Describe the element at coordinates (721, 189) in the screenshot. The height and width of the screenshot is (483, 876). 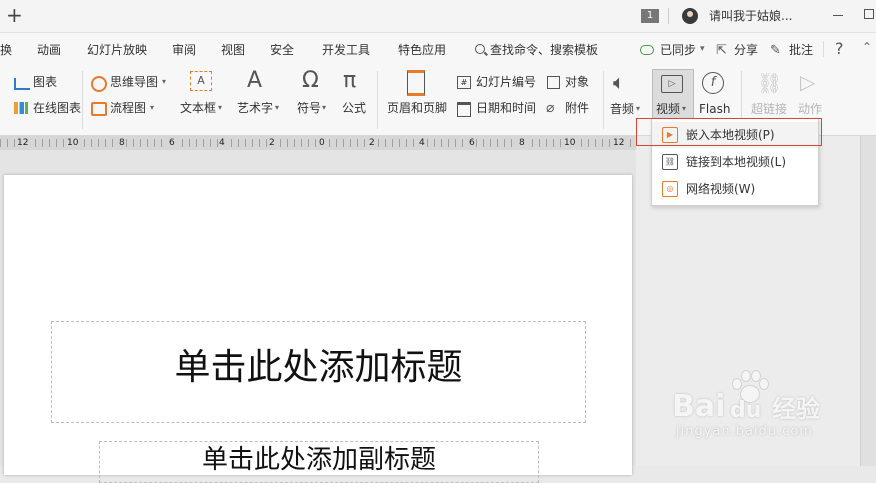
I see `web-video-label: 网络视频(W)` at that location.